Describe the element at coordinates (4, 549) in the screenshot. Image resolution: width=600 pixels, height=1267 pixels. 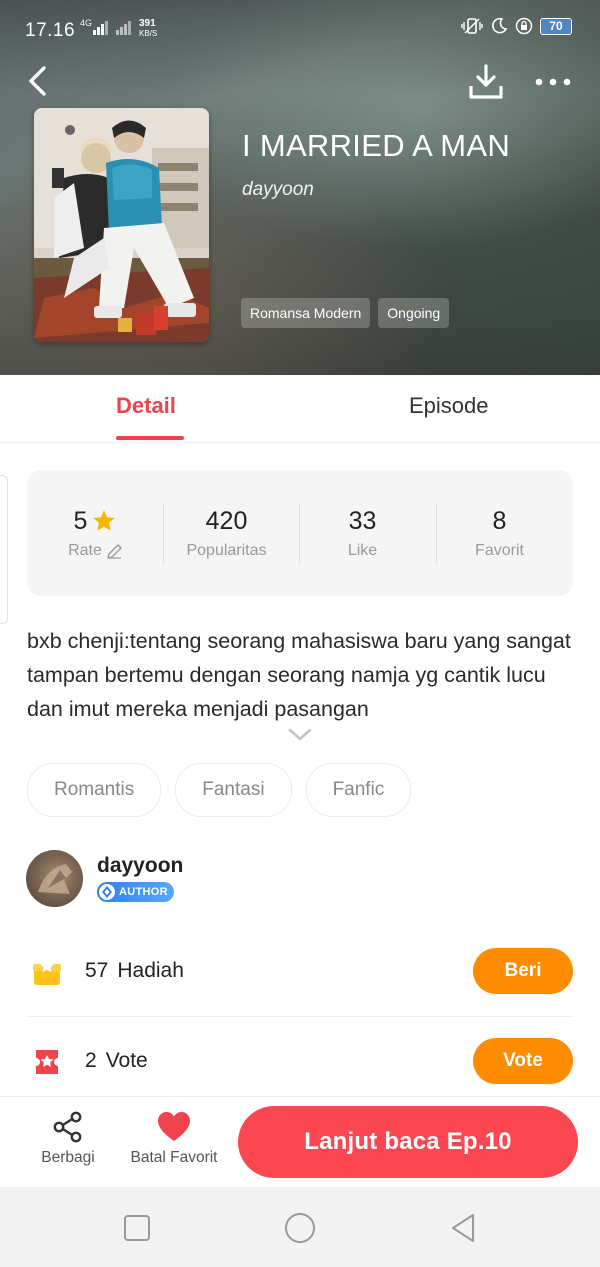
I see `side-drawer-handle` at that location.